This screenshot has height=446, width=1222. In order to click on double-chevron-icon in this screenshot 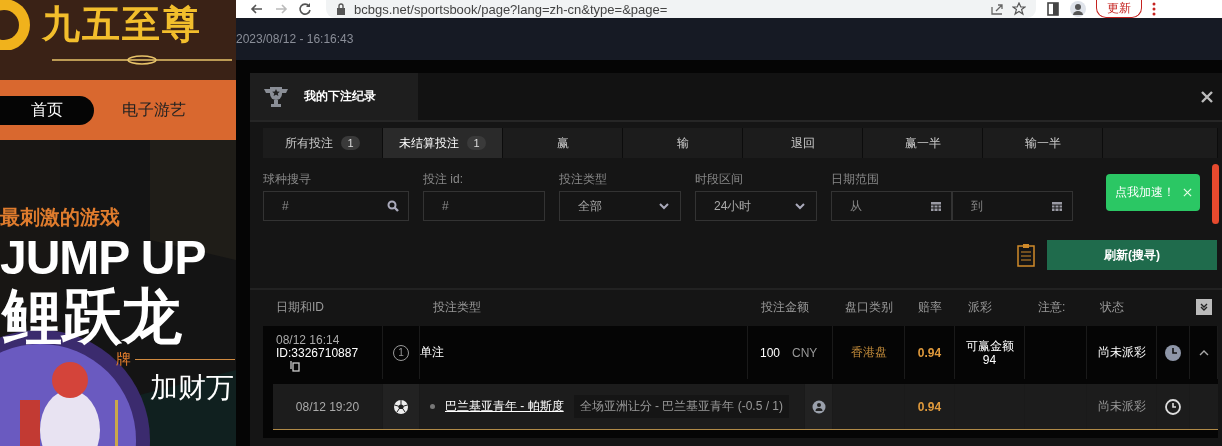, I will do `click(1204, 307)`.